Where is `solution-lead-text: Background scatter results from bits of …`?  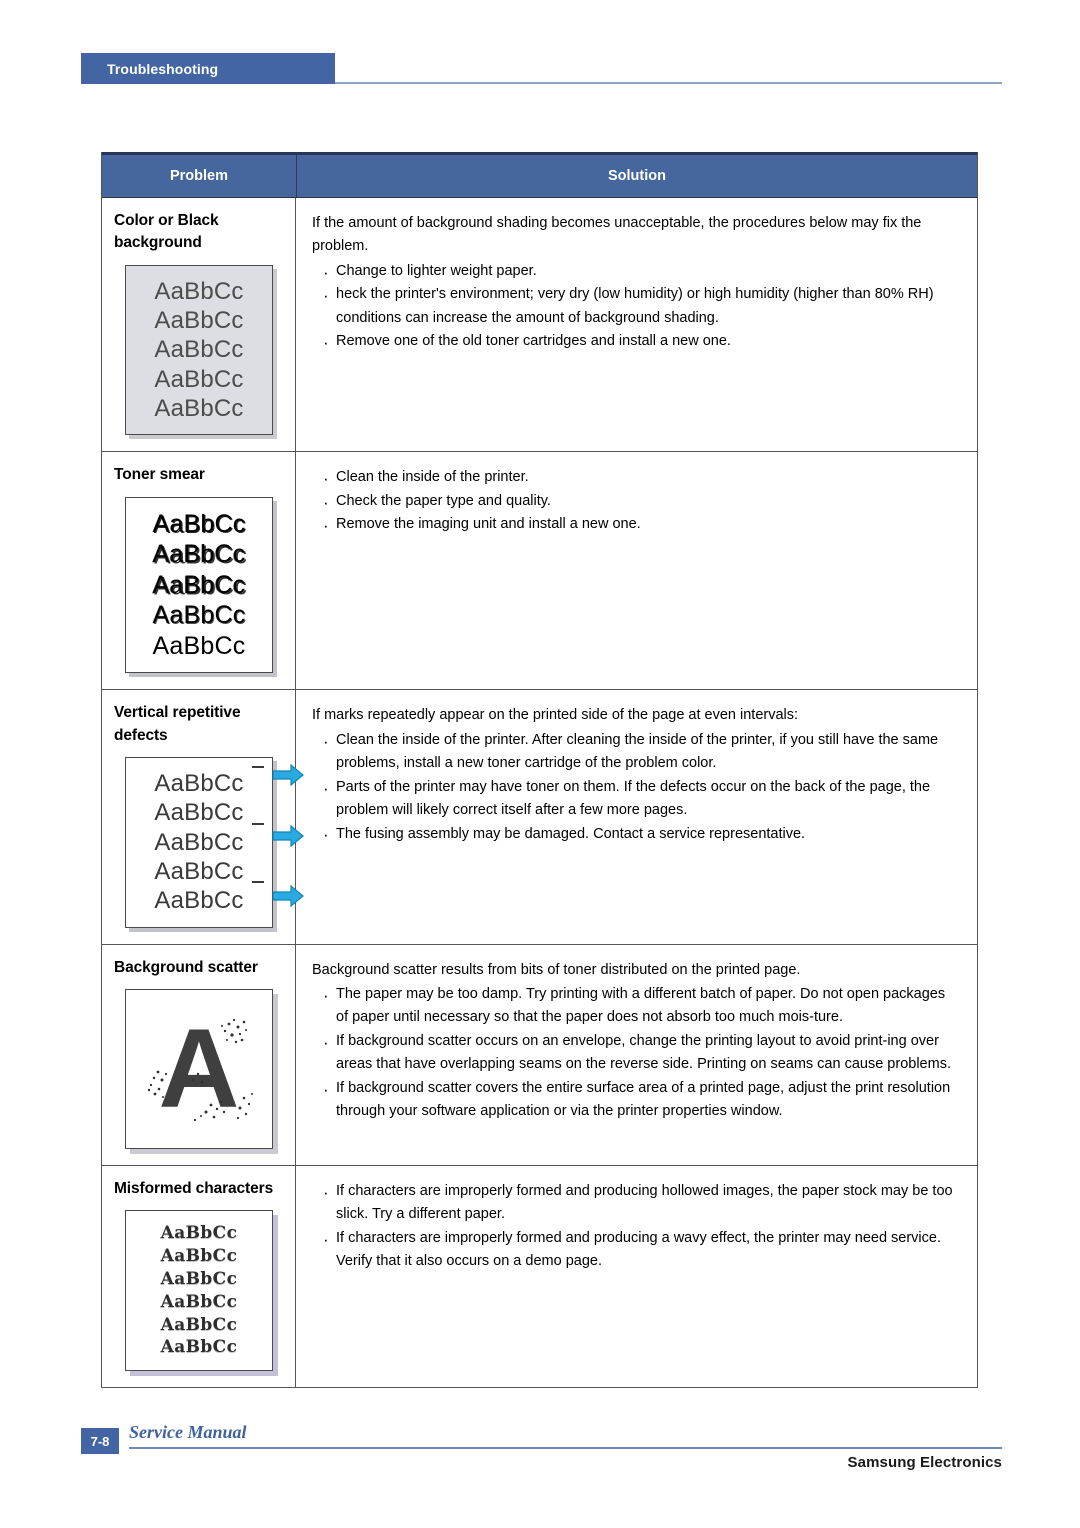
solution-lead-text: Background scatter results from bits of … is located at coordinates (556, 969).